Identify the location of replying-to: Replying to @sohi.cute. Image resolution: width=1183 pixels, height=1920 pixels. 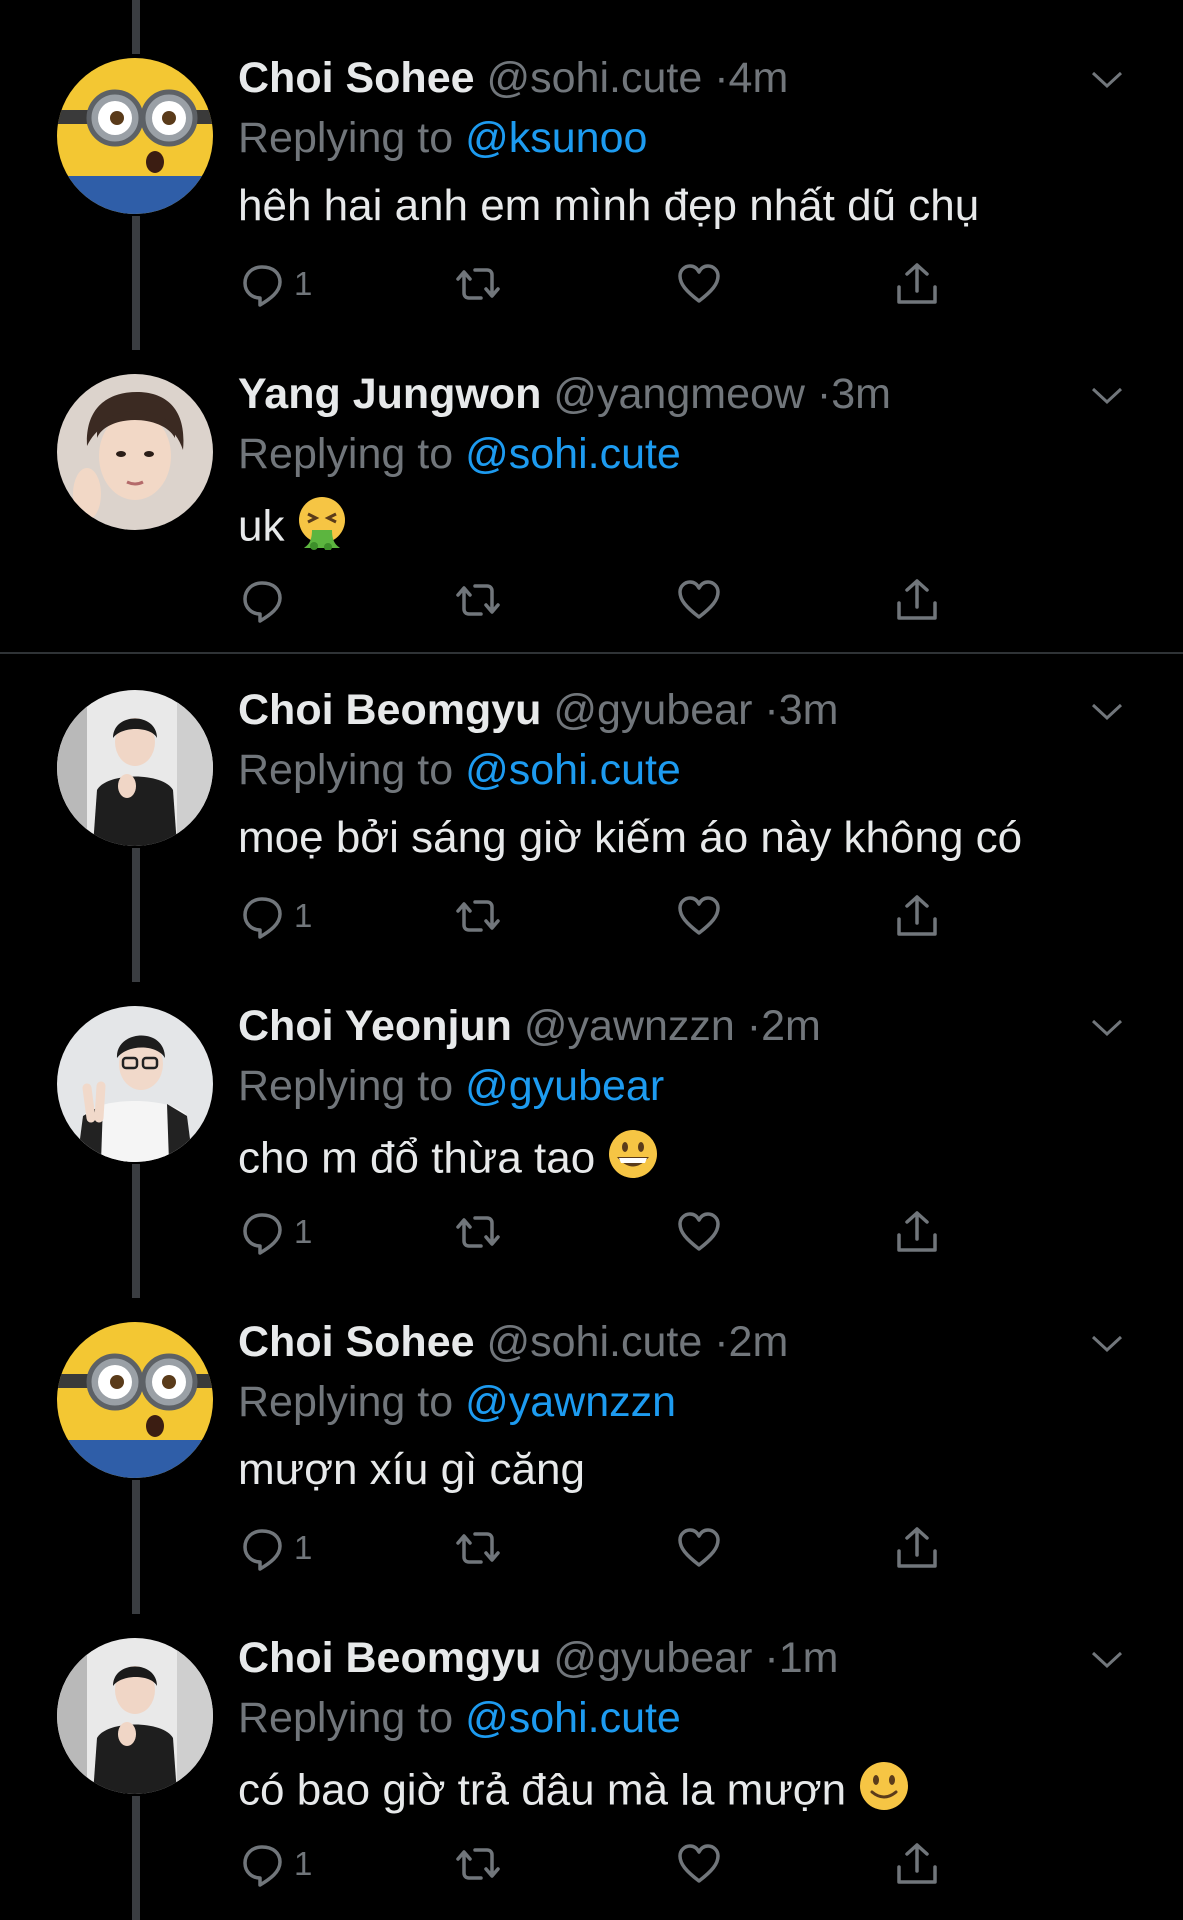
(459, 1718).